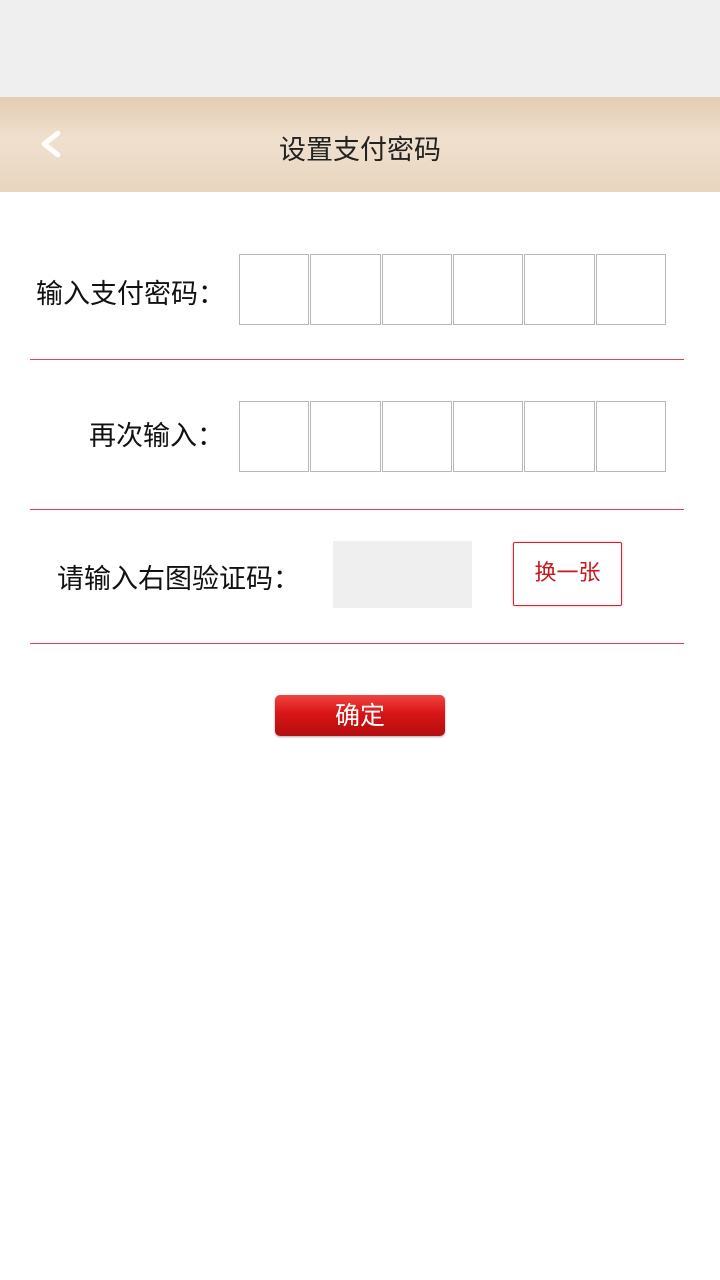  Describe the element at coordinates (360, 715) in the screenshot. I see `confirm-button: 确定` at that location.